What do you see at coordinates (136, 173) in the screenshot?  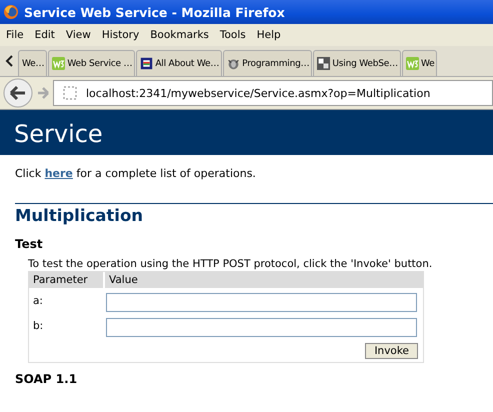 I see `intro-text: Click here for a complete list of operations.` at bounding box center [136, 173].